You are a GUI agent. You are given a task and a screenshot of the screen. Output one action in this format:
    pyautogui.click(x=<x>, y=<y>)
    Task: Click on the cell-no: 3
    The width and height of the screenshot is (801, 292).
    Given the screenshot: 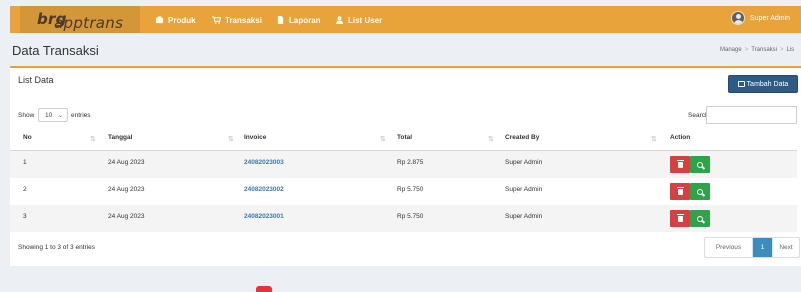 What is the action you would take?
    pyautogui.click(x=25, y=216)
    